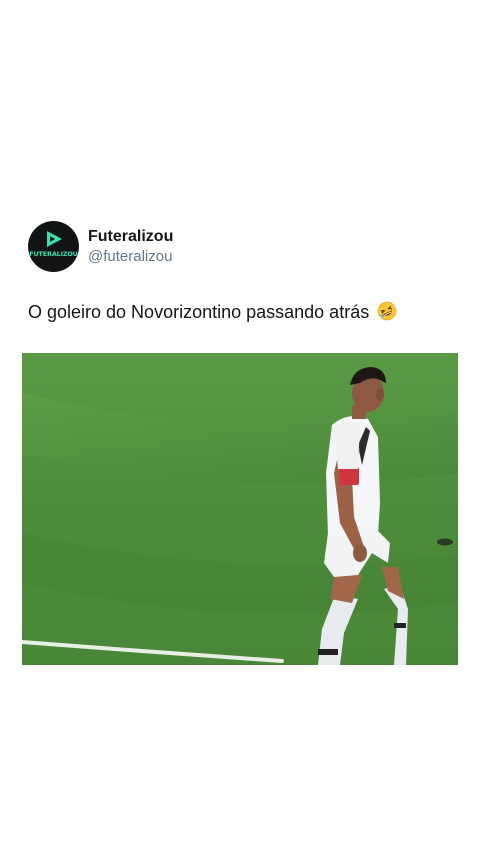 The width and height of the screenshot is (480, 854). Describe the element at coordinates (130, 237) in the screenshot. I see `display-name: Futeralizou` at that location.